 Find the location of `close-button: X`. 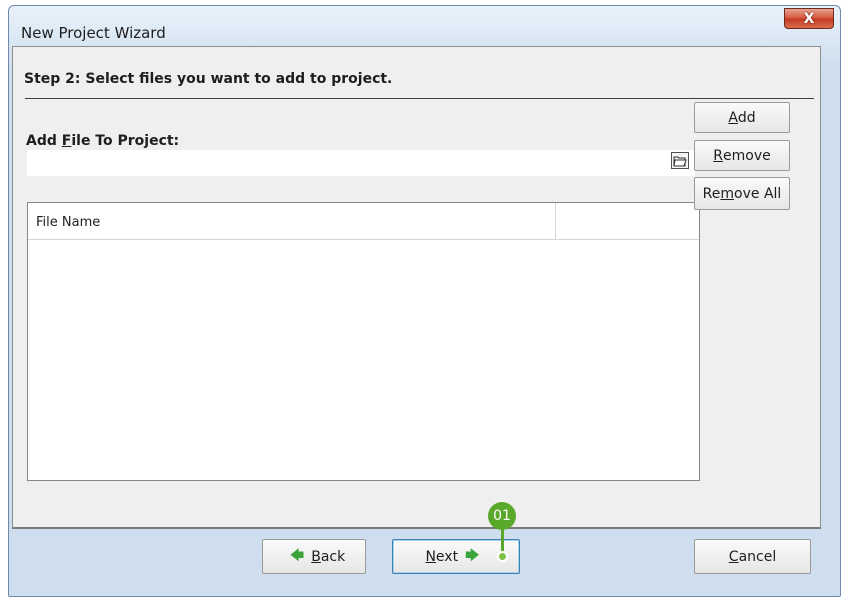

close-button: X is located at coordinates (809, 18).